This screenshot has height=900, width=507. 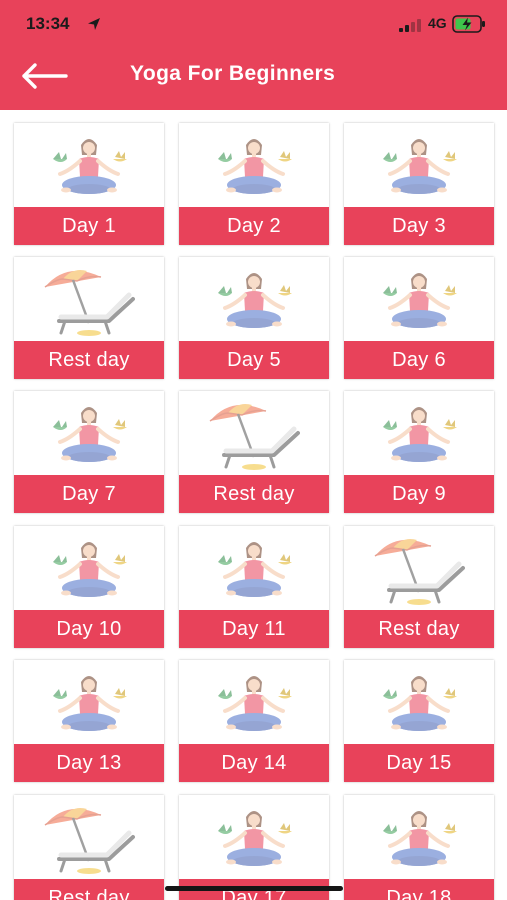 I want to click on back-button, so click(x=44, y=76).